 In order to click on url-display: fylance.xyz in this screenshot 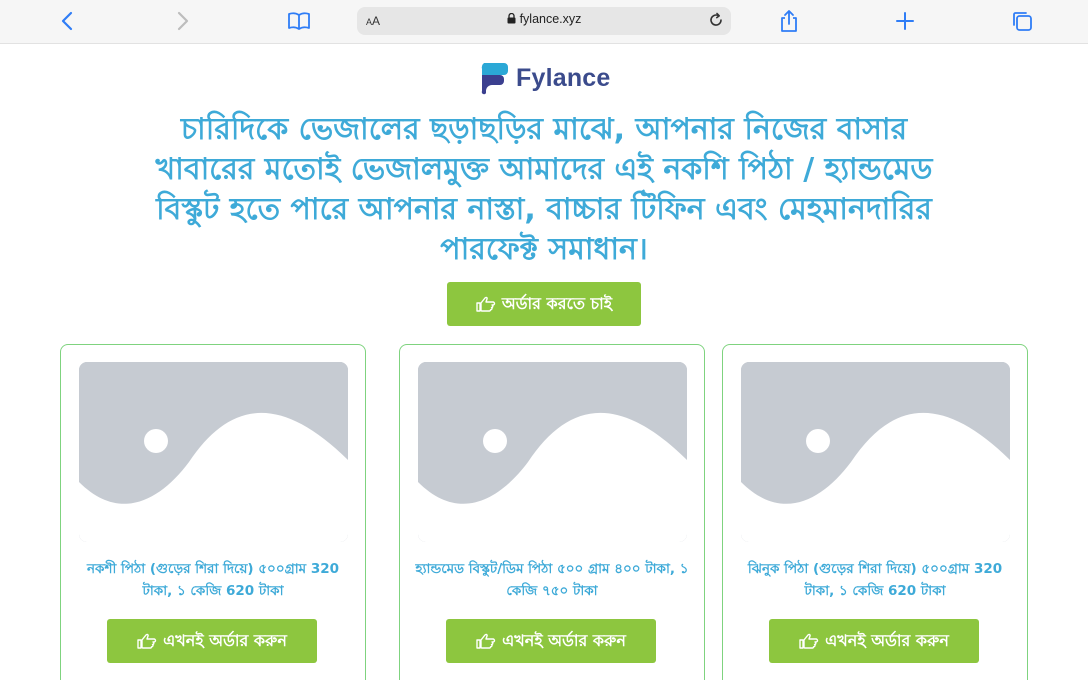, I will do `click(544, 19)`.